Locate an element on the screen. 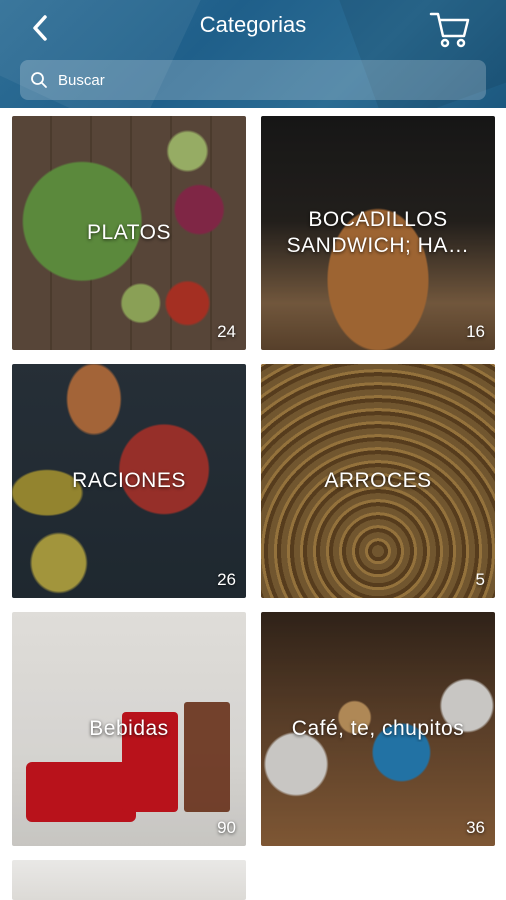  category-label: Café, te, chupitos is located at coordinates (378, 728).